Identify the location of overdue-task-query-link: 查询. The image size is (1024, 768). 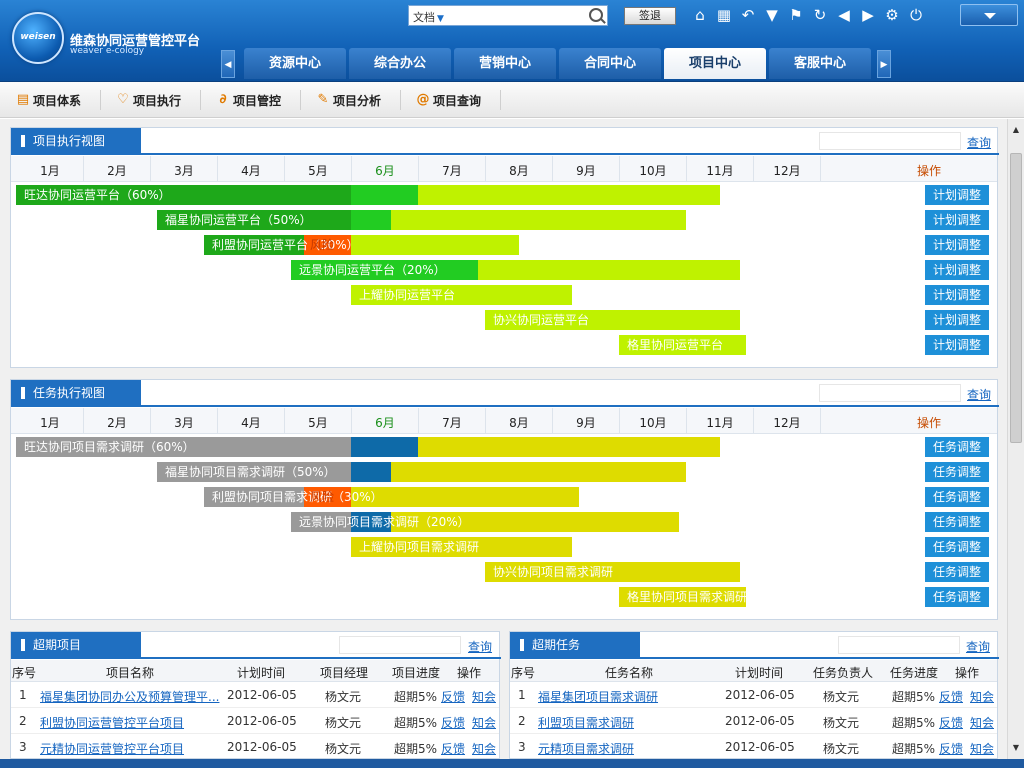
(978, 646).